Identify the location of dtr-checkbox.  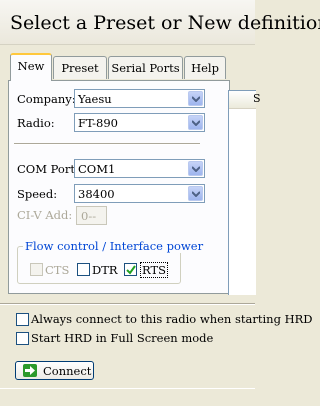
(83, 269).